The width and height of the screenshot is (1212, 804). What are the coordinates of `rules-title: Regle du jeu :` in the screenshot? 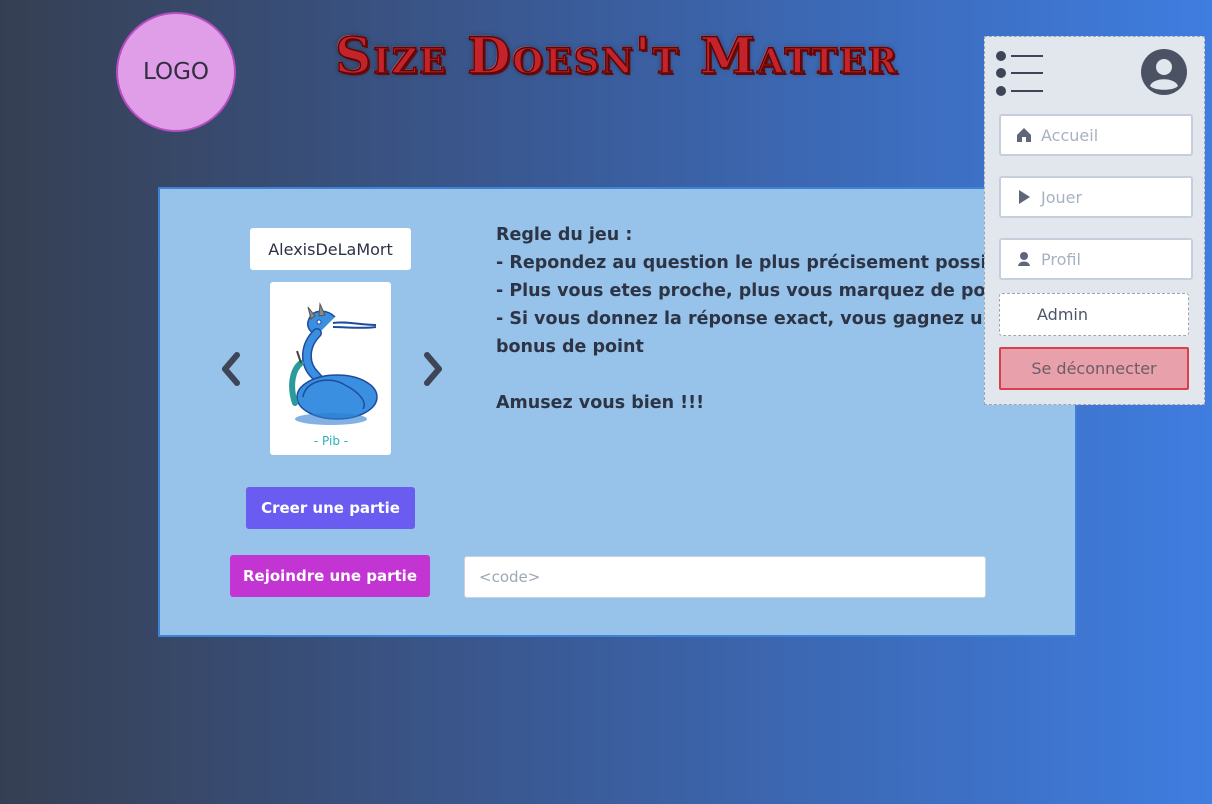 It's located at (564, 235).